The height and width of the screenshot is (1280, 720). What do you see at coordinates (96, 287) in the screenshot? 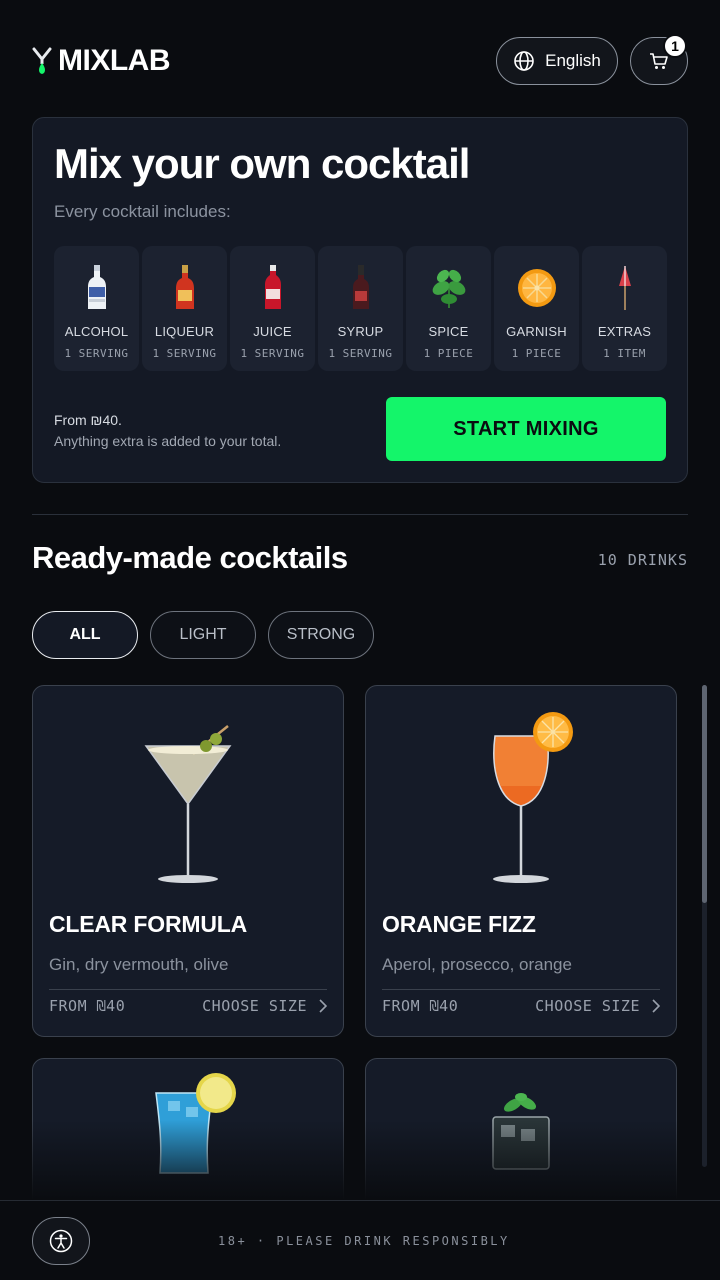
I see `vodka-bottle-icon` at bounding box center [96, 287].